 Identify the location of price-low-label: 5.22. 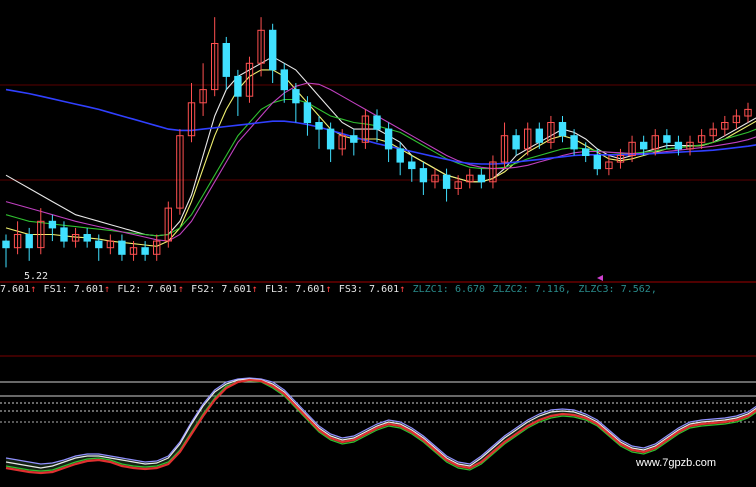
(36, 276).